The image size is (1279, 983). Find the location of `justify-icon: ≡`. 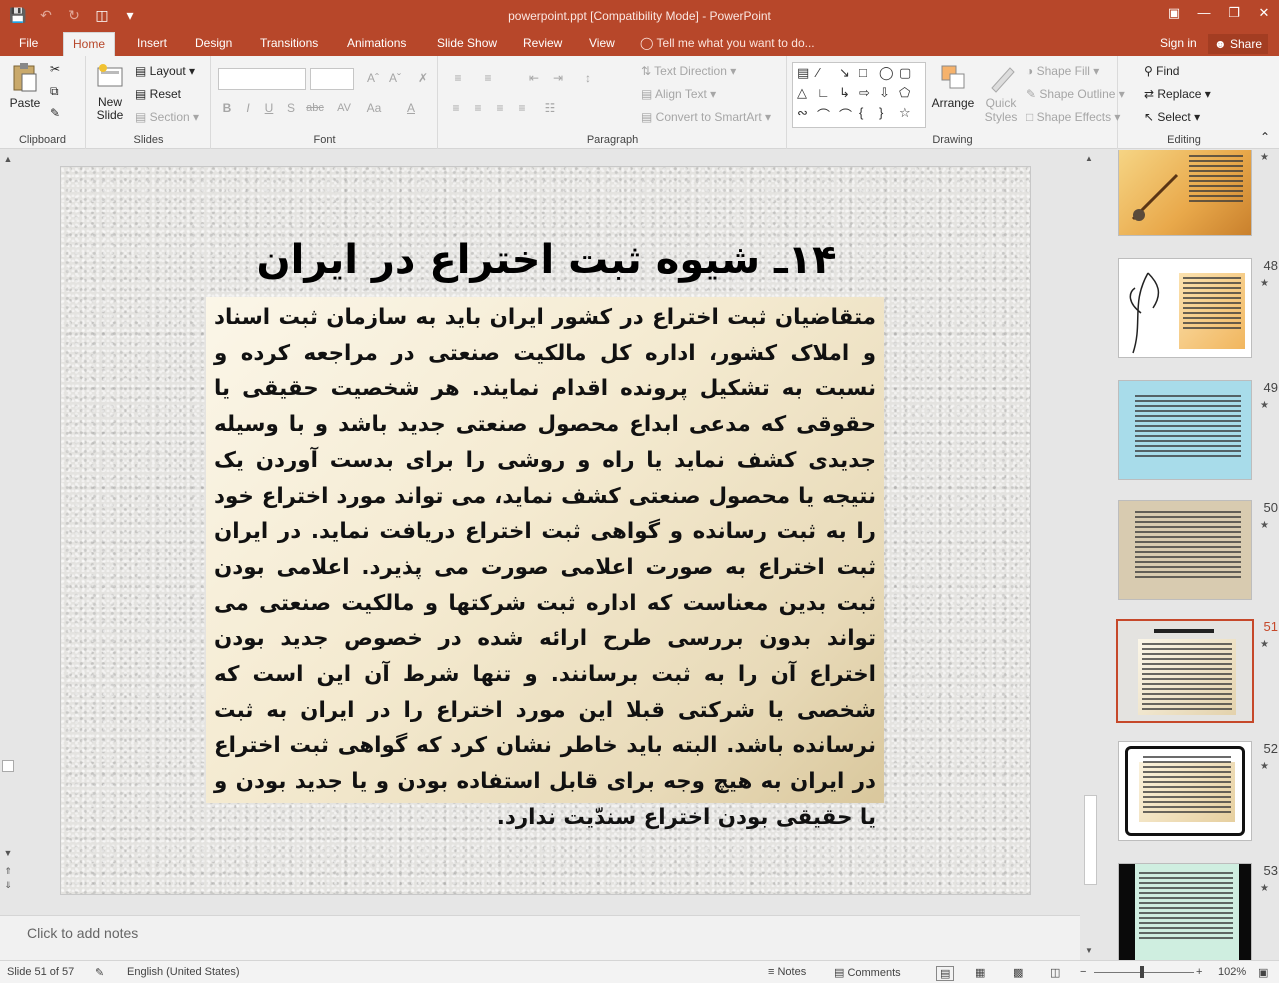

justify-icon: ≡ is located at coordinates (522, 108).